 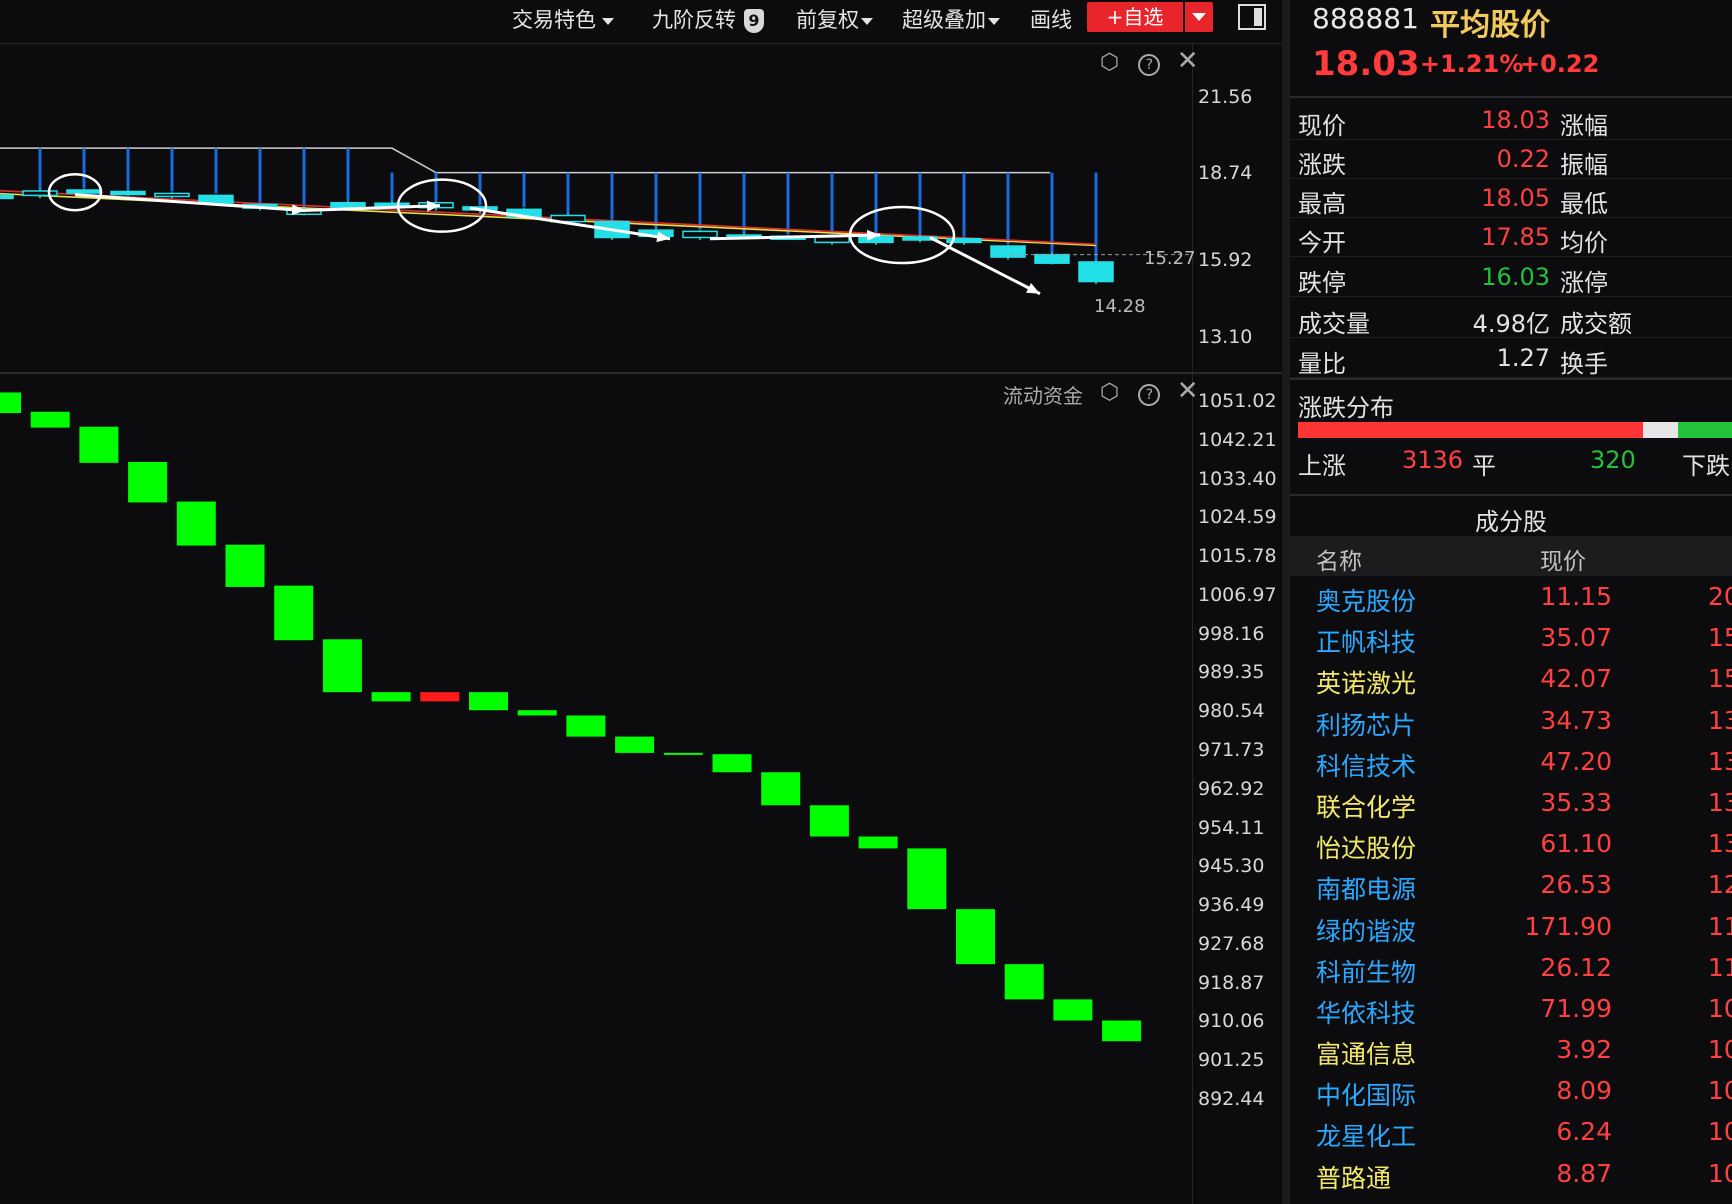 What do you see at coordinates (1511, 639) in the screenshot?
I see `component-row: 正帆科技 35.07 15` at bounding box center [1511, 639].